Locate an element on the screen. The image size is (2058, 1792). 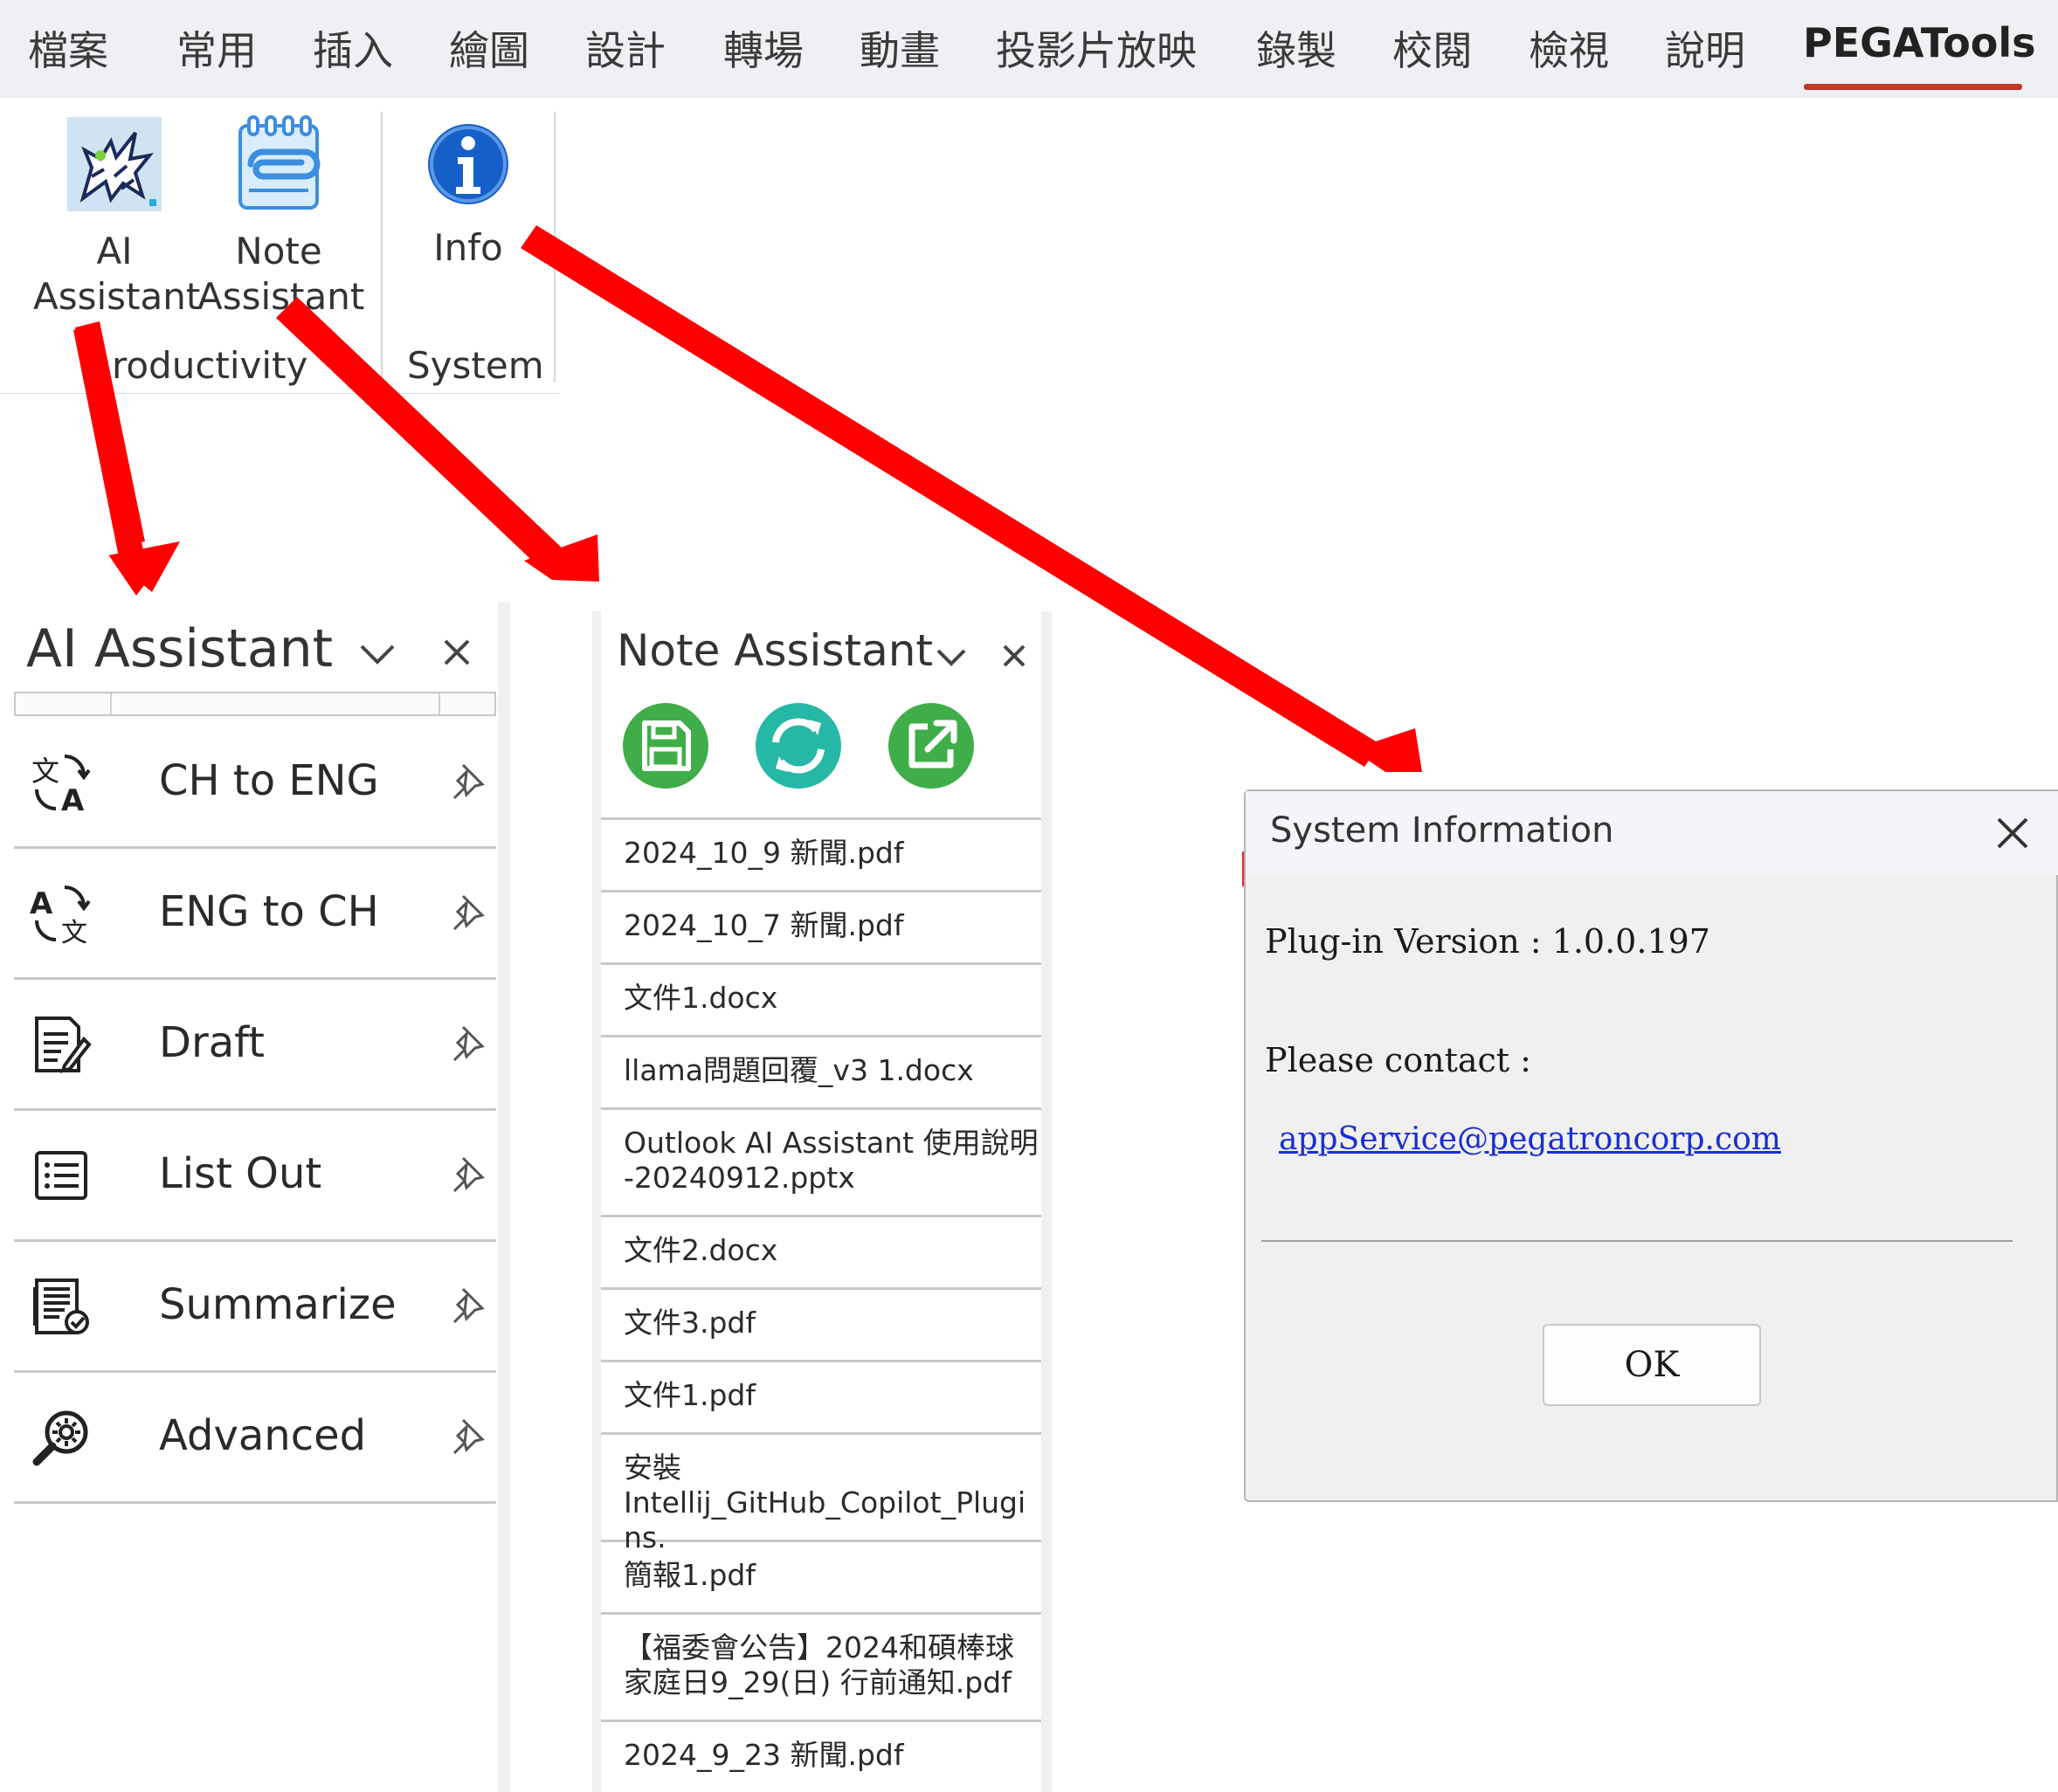
tab-record: 錄製 is located at coordinates (1296, 48).